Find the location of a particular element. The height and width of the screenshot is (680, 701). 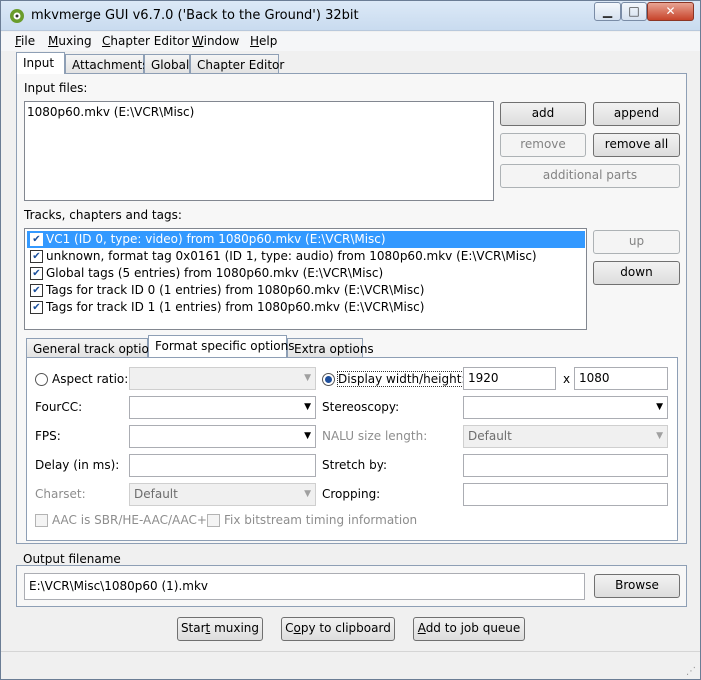

copy-text-rest: py to clipboard is located at coordinates (345, 628).